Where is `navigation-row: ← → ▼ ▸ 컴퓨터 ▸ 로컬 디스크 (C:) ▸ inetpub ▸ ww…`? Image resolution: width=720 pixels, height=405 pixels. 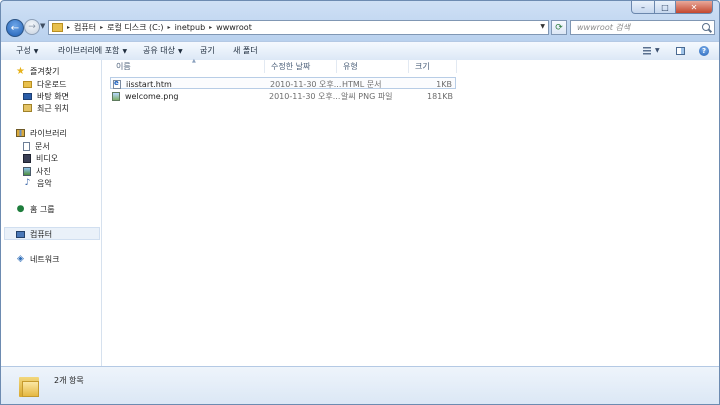 navigation-row: ← → ▼ ▸ 컴퓨터 ▸ 로컬 디스크 (C:) ▸ inetpub ▸ ww… is located at coordinates (360, 28).